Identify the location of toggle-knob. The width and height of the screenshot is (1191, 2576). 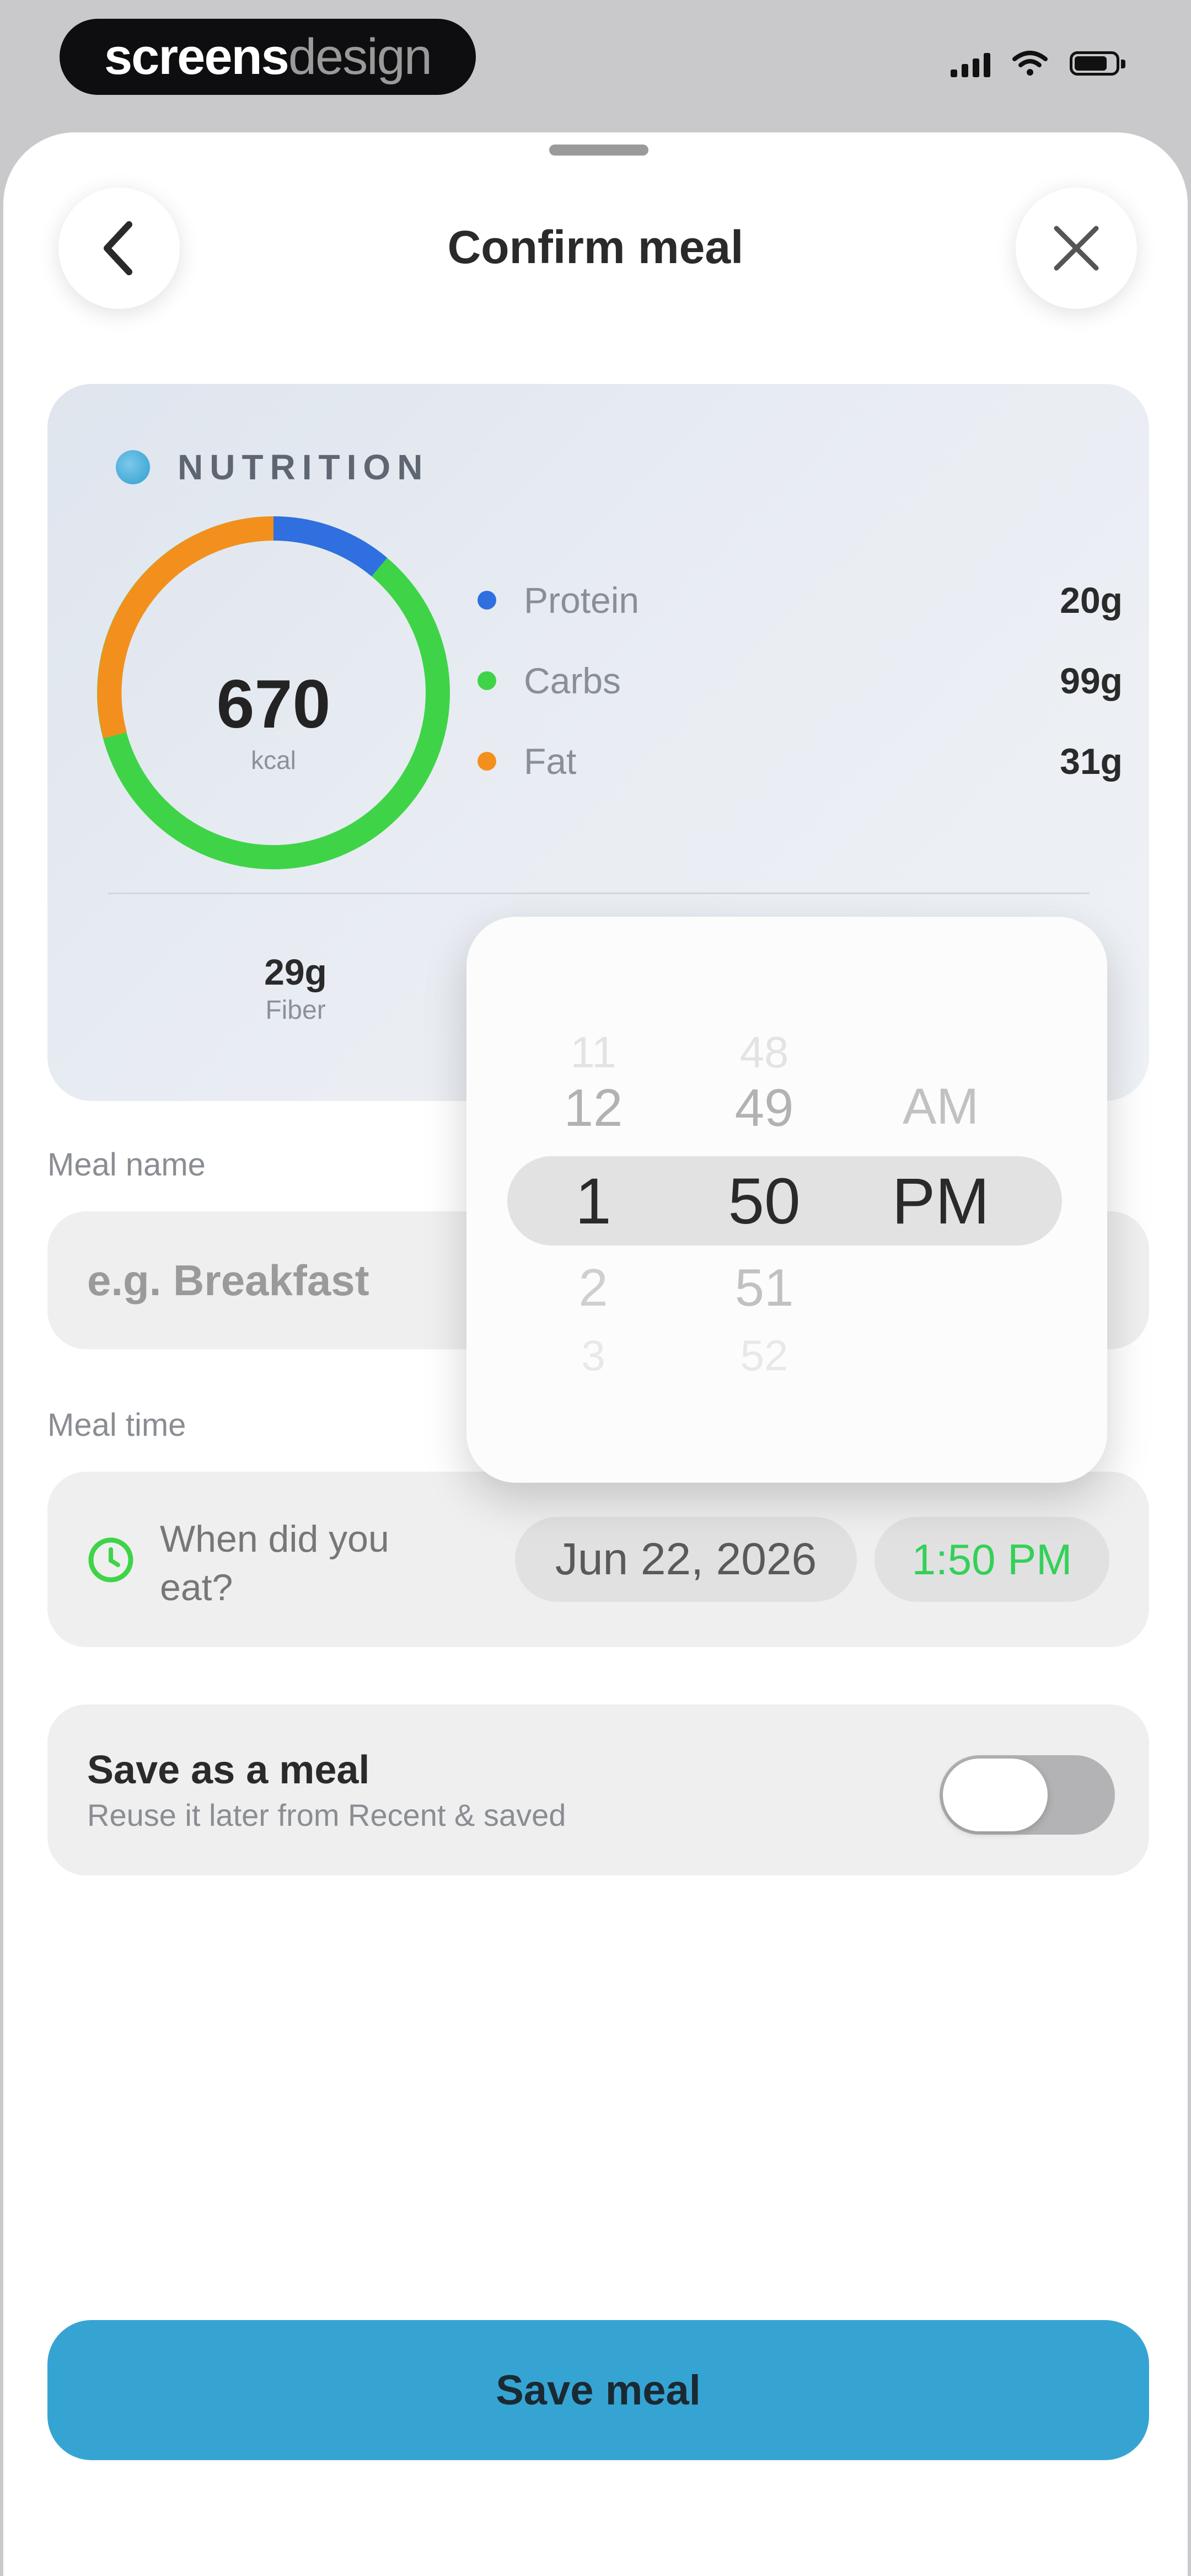
(995, 1795).